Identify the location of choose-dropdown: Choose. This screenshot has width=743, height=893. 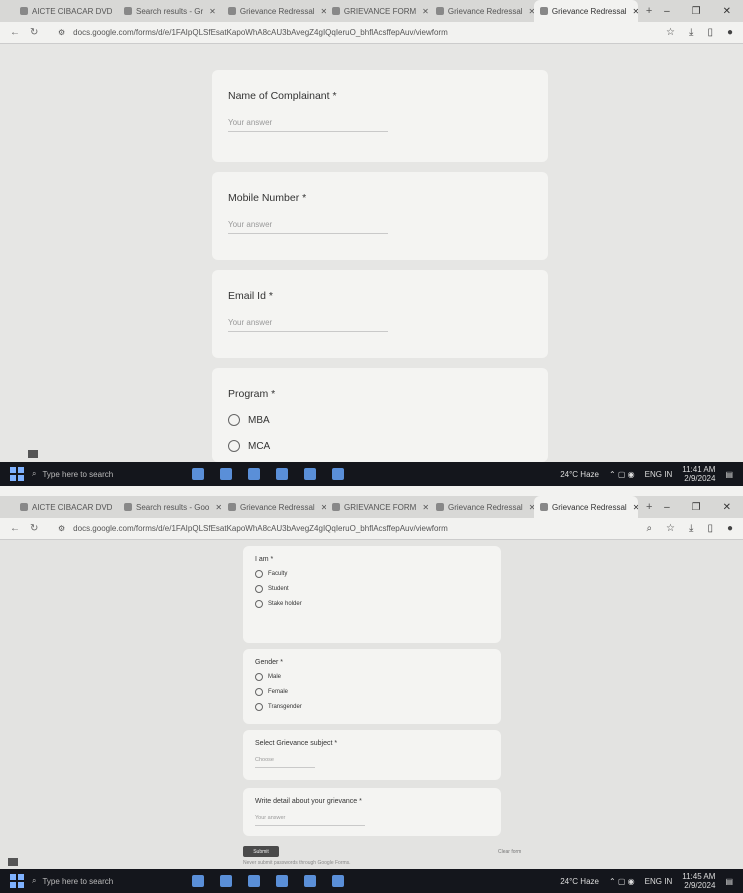
(285, 762).